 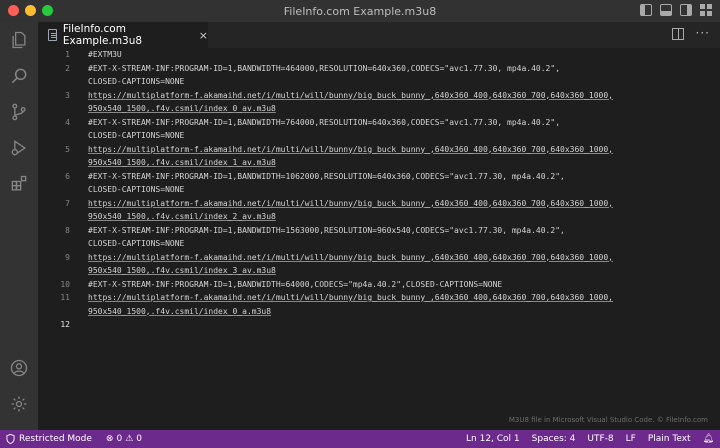 I want to click on indentation-setting: Spaces: 4, so click(x=554, y=439).